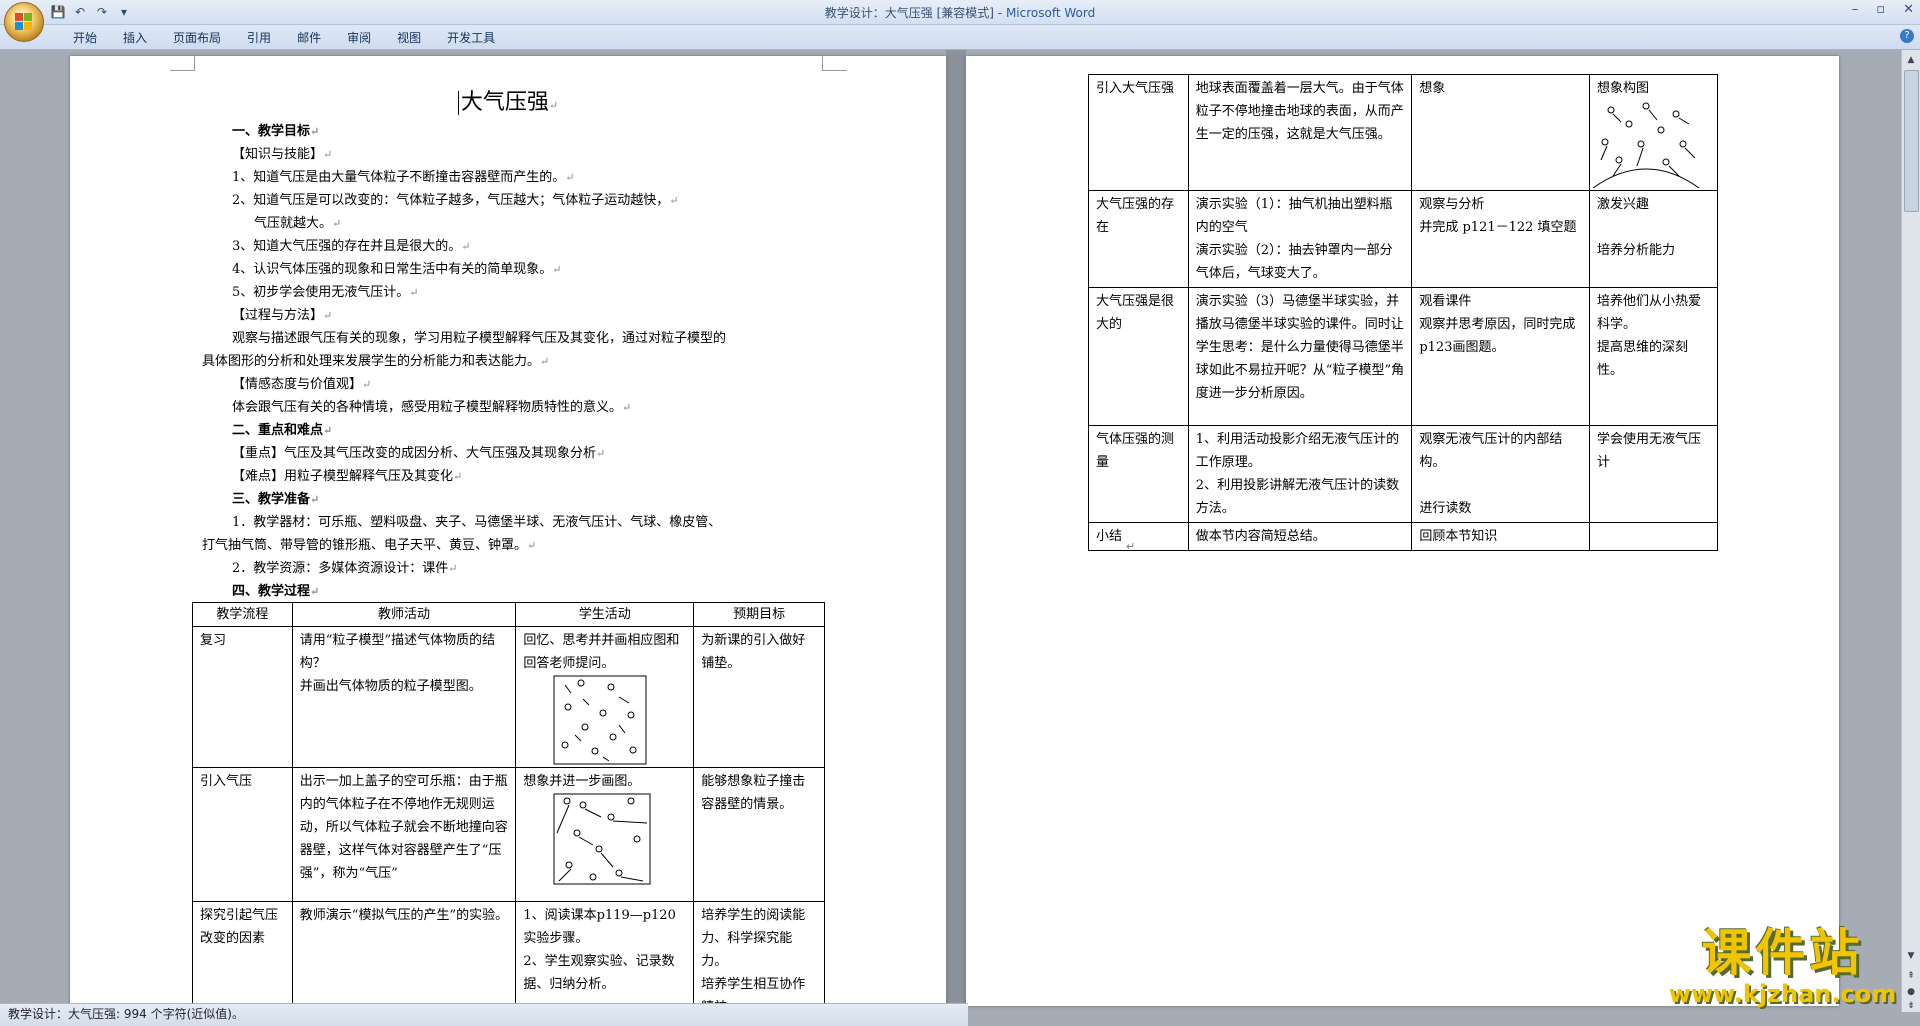 The height and width of the screenshot is (1026, 1920). Describe the element at coordinates (1138, 239) in the screenshot. I see `table-cell: 大气压强的存在` at that location.